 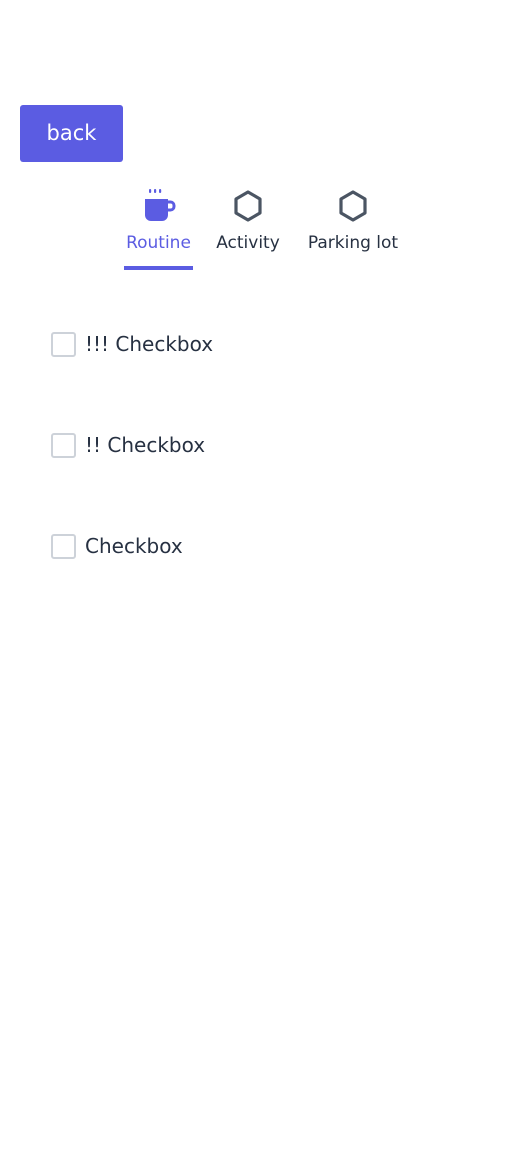 What do you see at coordinates (159, 205) in the screenshot?
I see `coffee-mug-icon` at bounding box center [159, 205].